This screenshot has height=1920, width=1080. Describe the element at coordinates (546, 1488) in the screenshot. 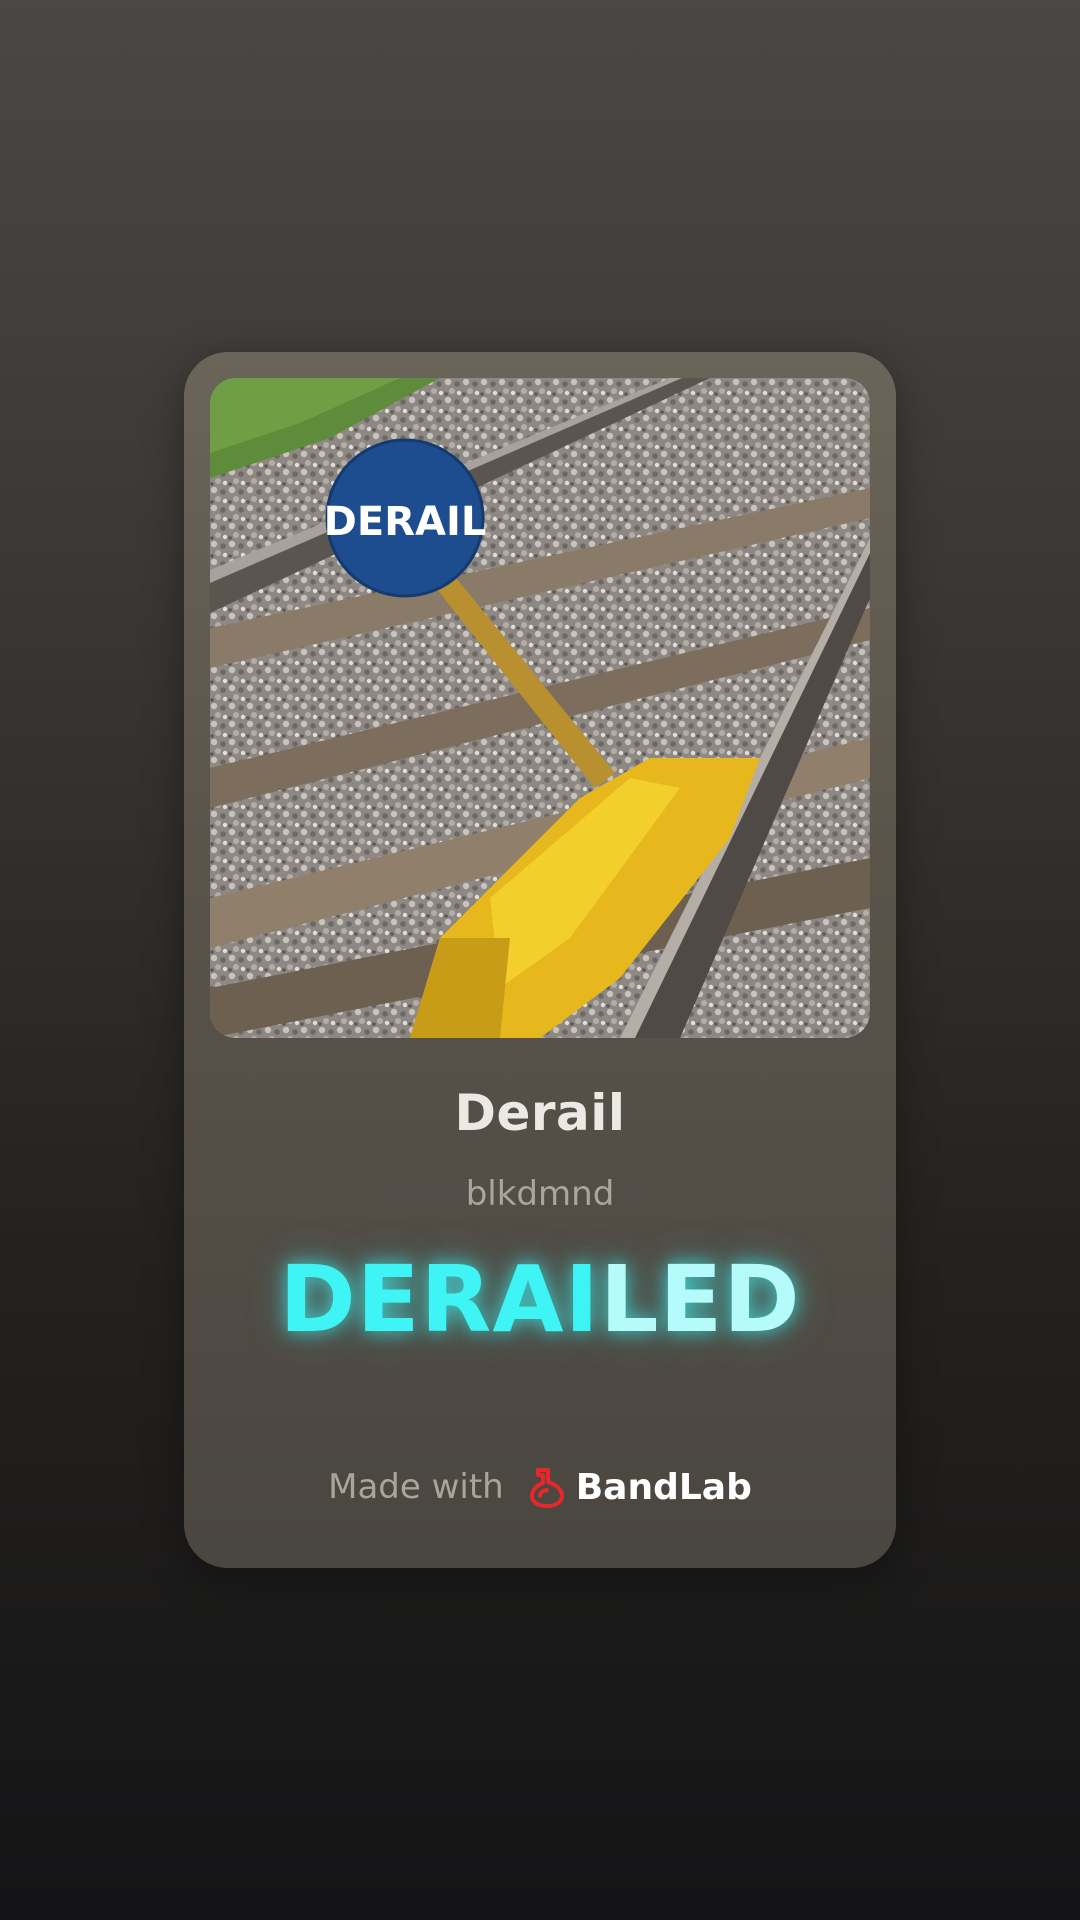

I see `bandlab-logo-icon` at that location.